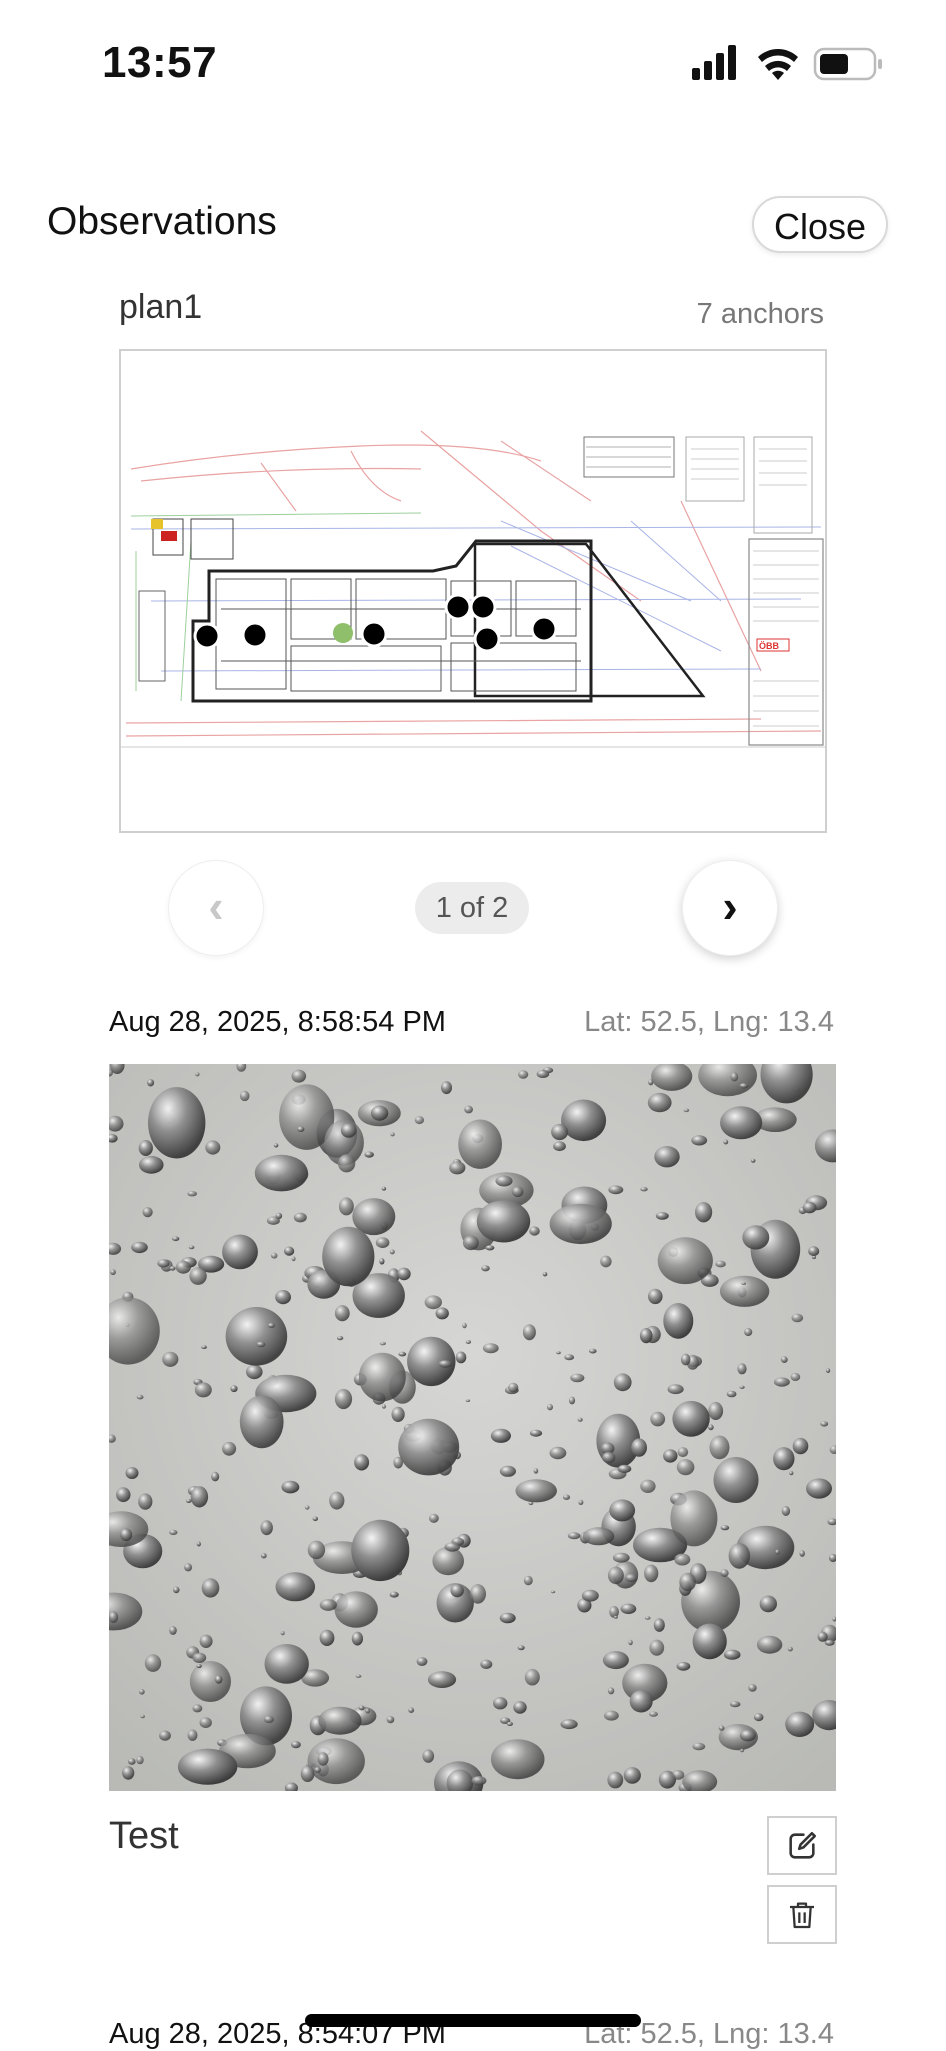 This screenshot has width=946, height=2051. I want to click on previous-plan-button: ‹, so click(216, 908).